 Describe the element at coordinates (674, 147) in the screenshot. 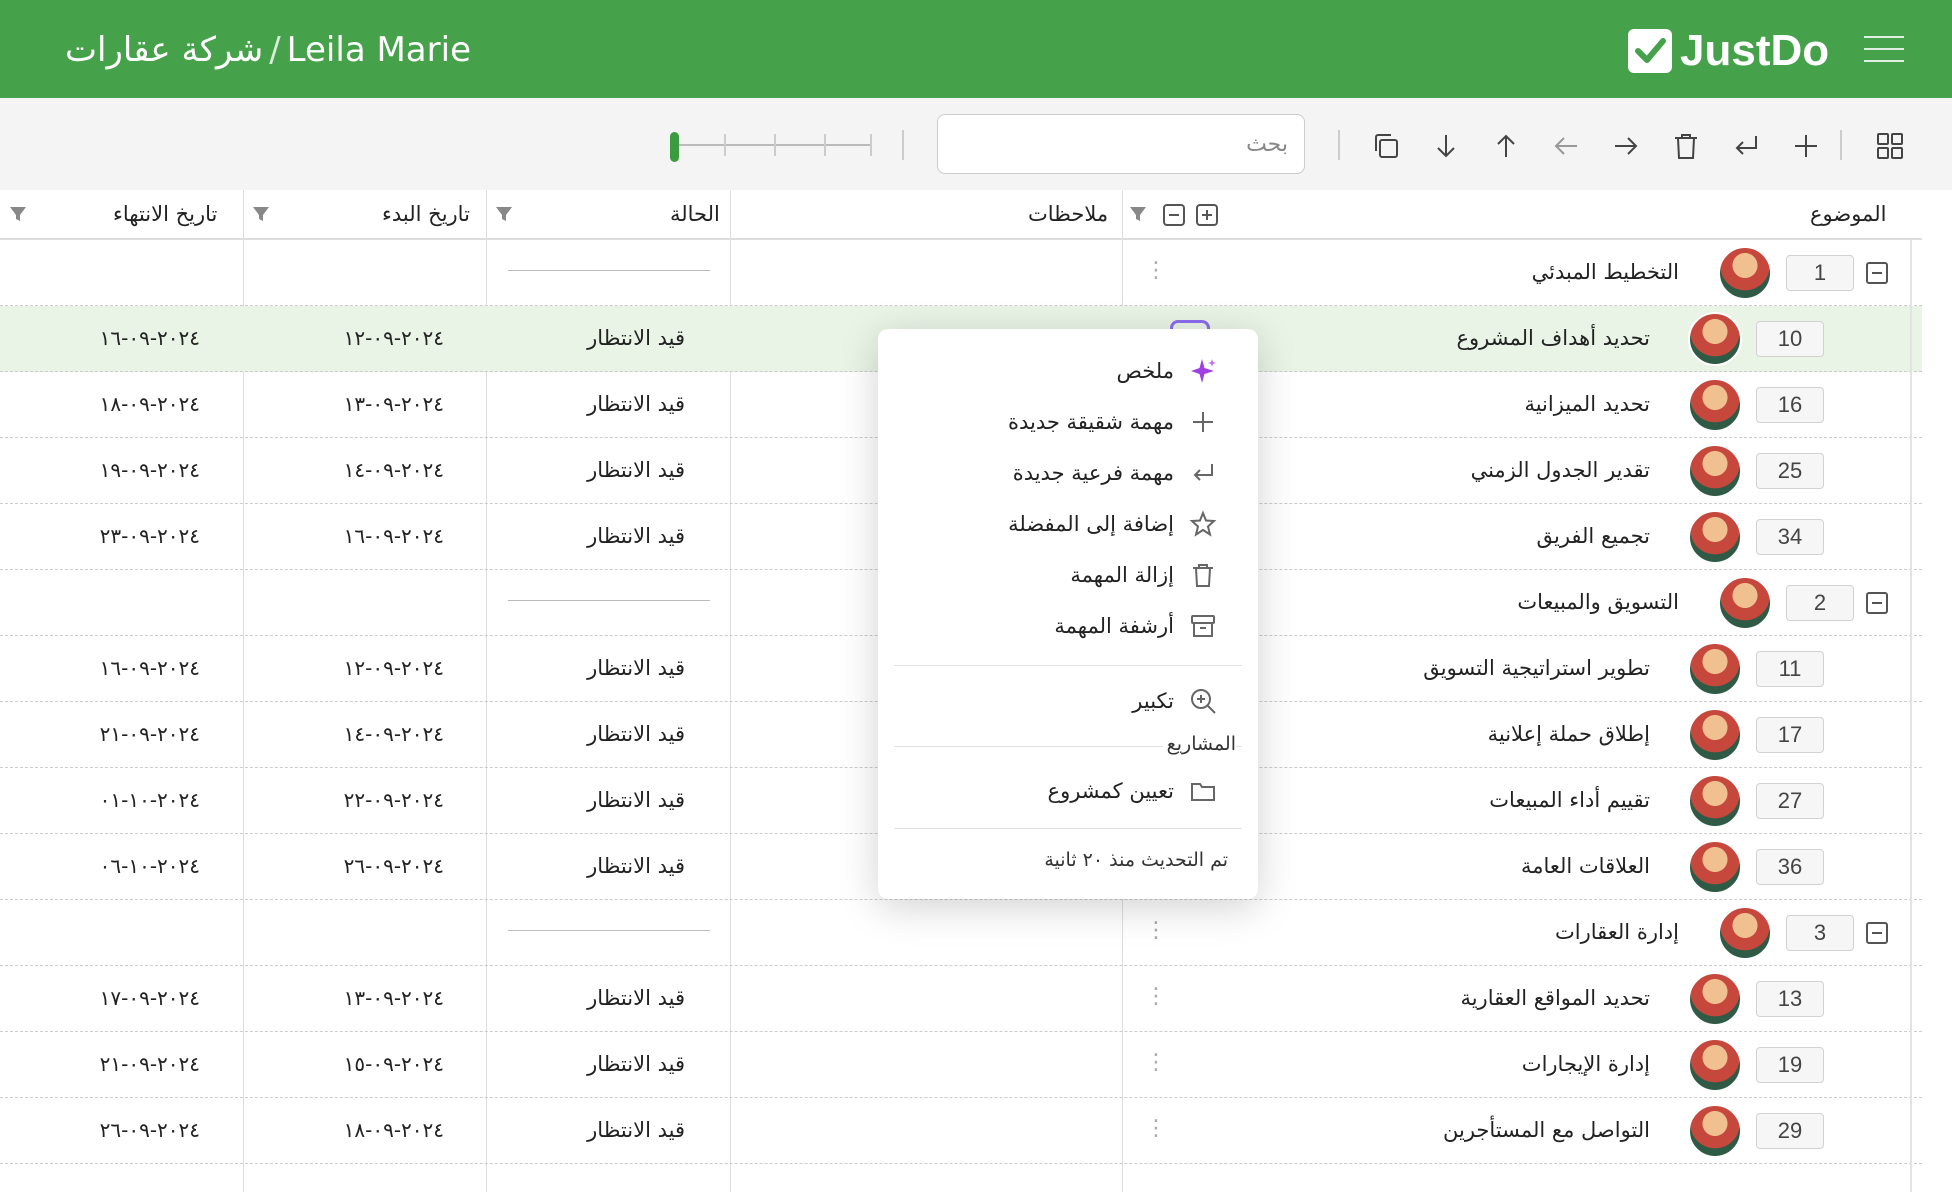

I see `zoom-slider-knob` at that location.